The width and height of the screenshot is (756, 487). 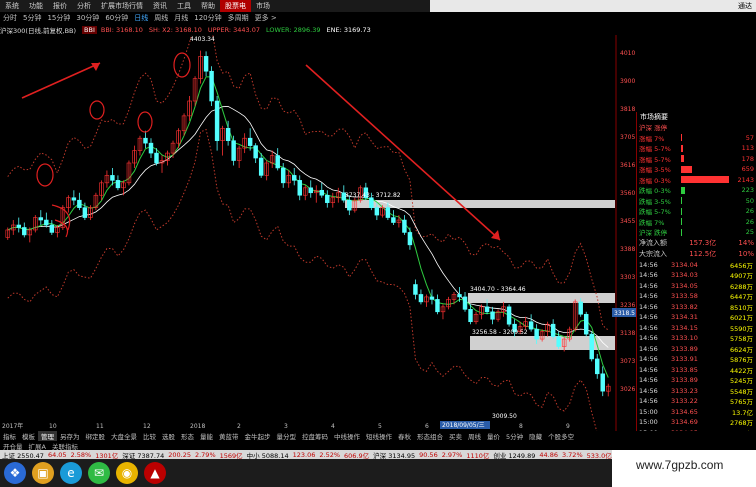 I want to click on breadth-row: 涨幅 7% 57, so click(x=696, y=138).